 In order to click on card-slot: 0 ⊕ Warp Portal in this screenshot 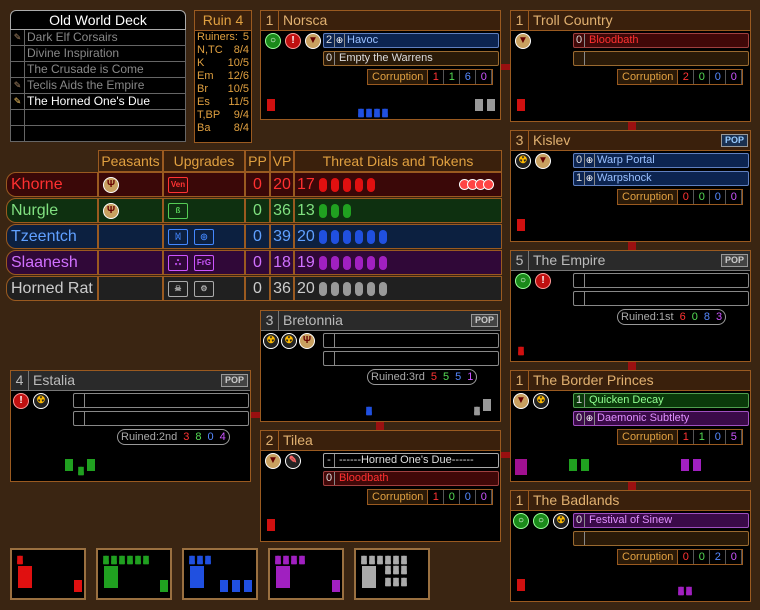, I will do `click(661, 160)`.